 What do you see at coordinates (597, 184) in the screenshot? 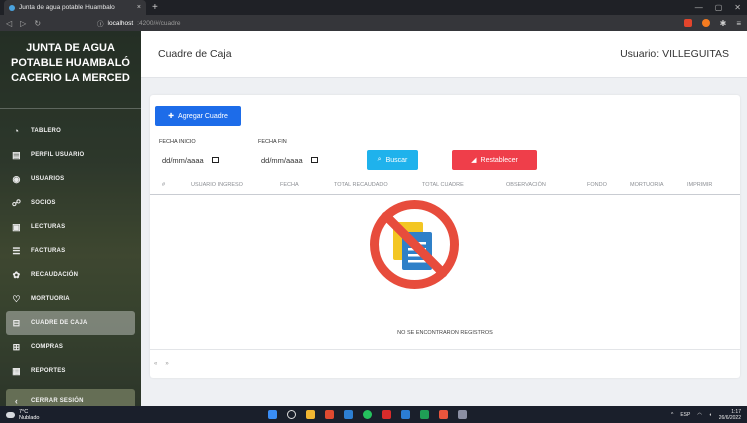
I see `column-header: FONDO` at bounding box center [597, 184].